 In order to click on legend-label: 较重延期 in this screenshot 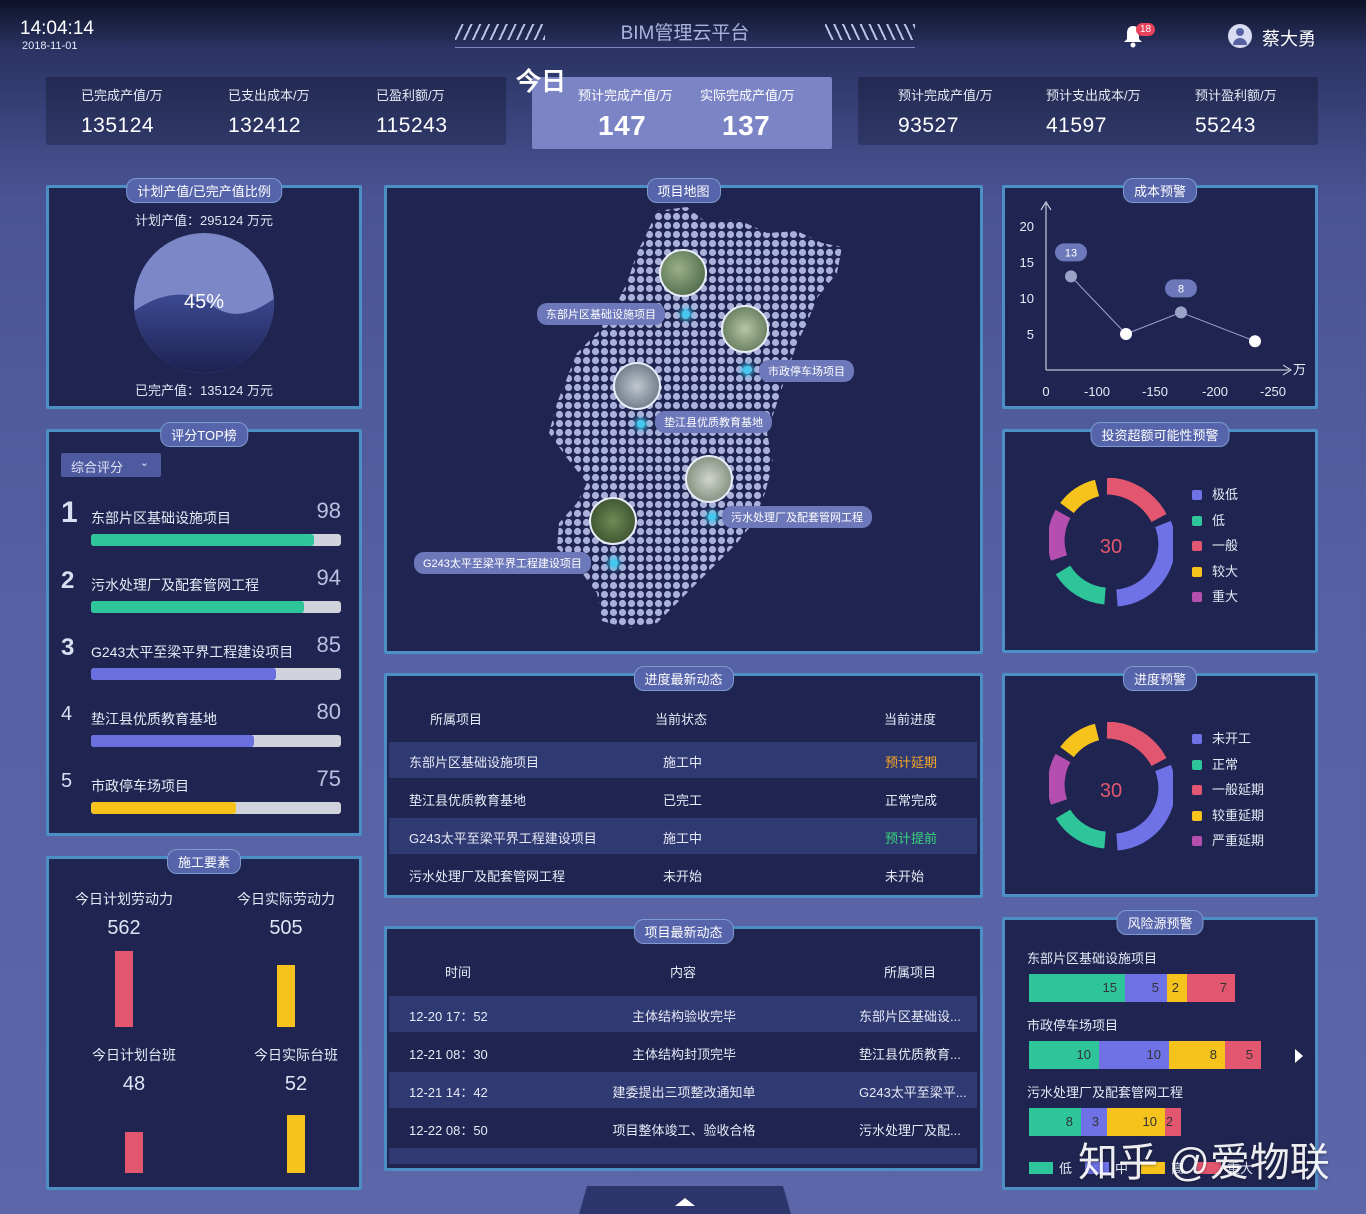, I will do `click(1238, 815)`.